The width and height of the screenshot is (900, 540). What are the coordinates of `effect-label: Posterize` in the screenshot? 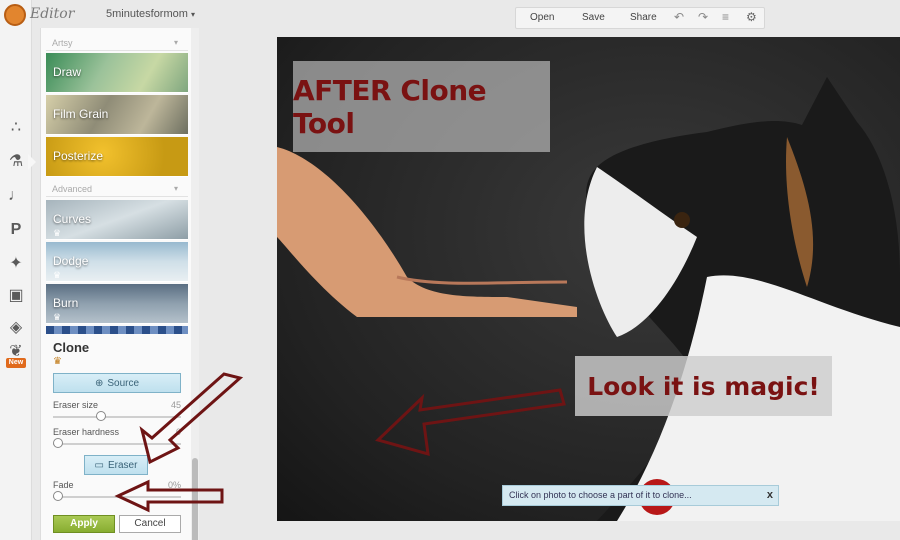 It's located at (78, 156).